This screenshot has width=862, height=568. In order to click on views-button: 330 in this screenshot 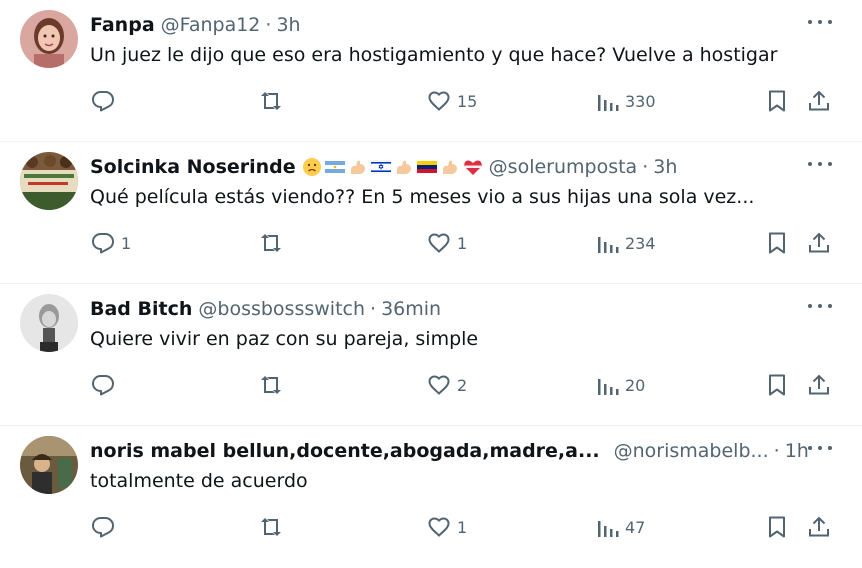, I will do `click(626, 101)`.